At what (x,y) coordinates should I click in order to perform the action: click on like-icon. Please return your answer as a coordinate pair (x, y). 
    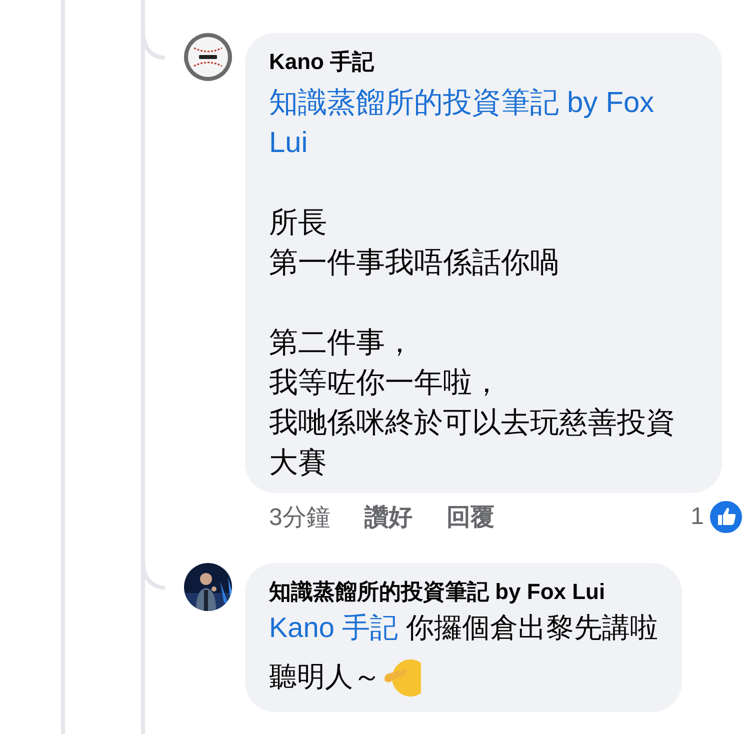
    Looking at the image, I should click on (726, 517).